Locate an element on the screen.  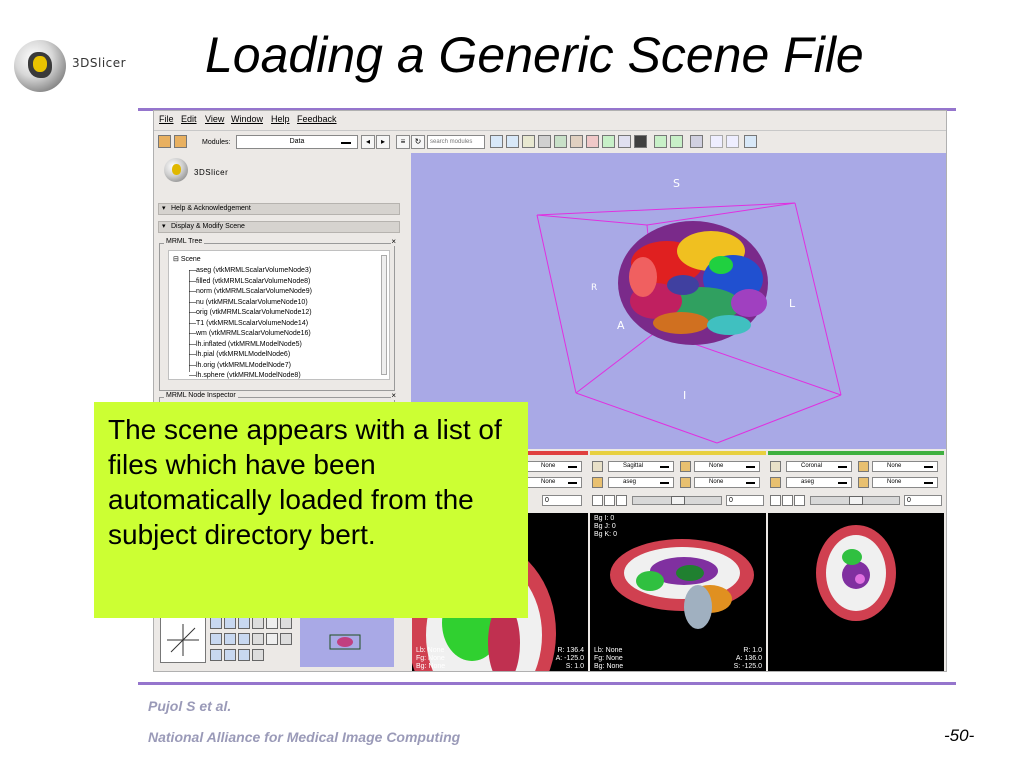
fit-icon is located at coordinates (244, 623).